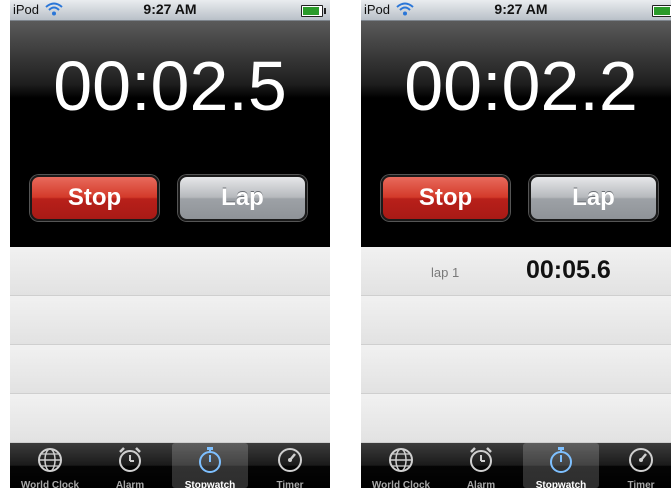  What do you see at coordinates (568, 270) in the screenshot?
I see `lap-time: 00:05.6` at bounding box center [568, 270].